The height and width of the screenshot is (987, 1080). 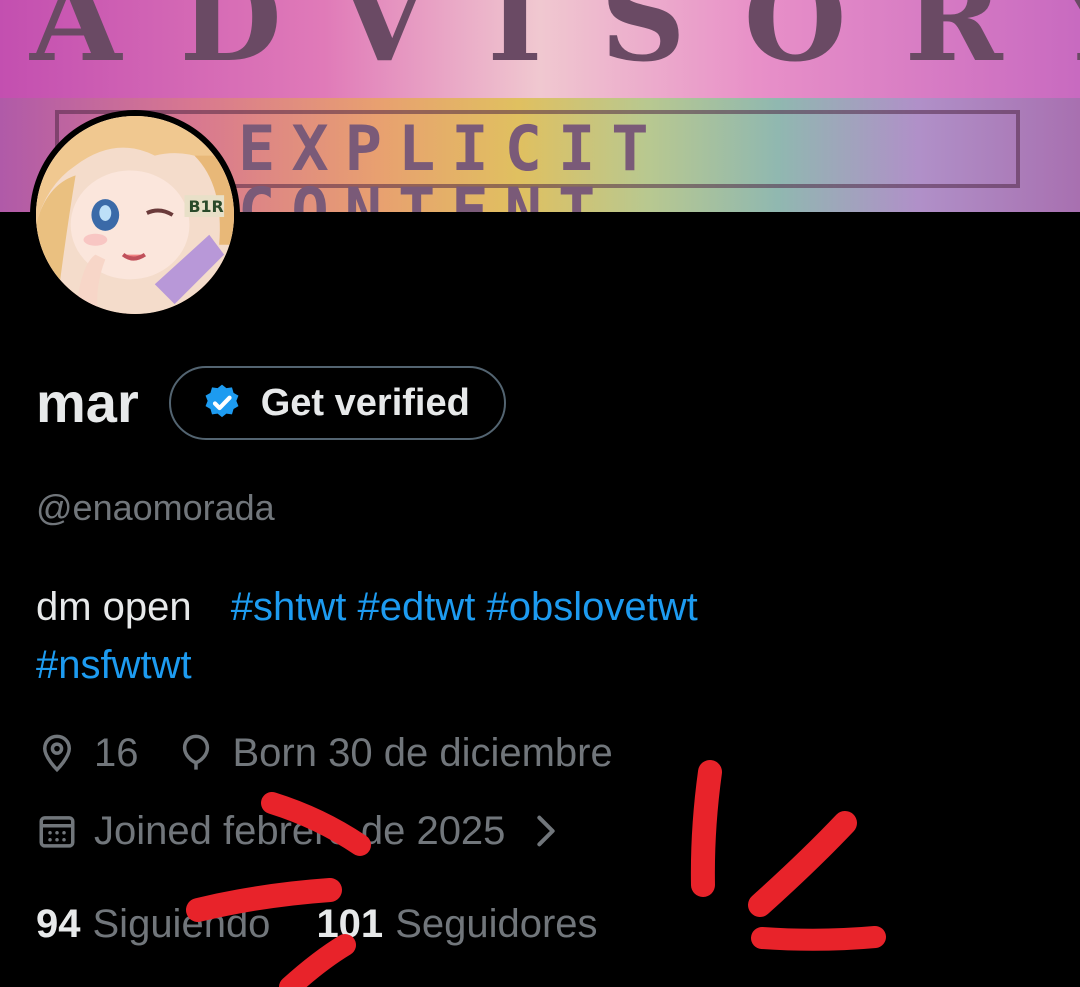 I want to click on hashtag-link: #edtwt, so click(x=417, y=607).